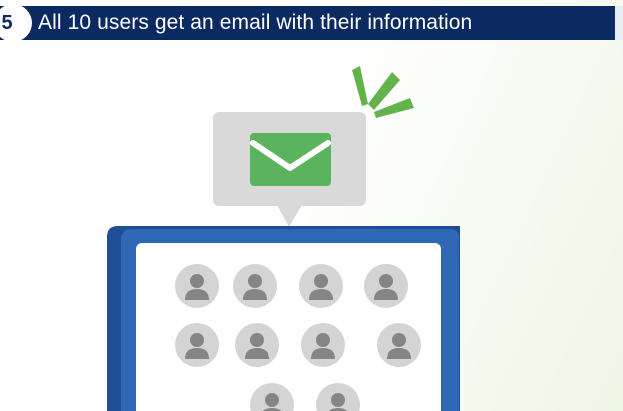  I want to click on email-envelope-icon, so click(290, 159).